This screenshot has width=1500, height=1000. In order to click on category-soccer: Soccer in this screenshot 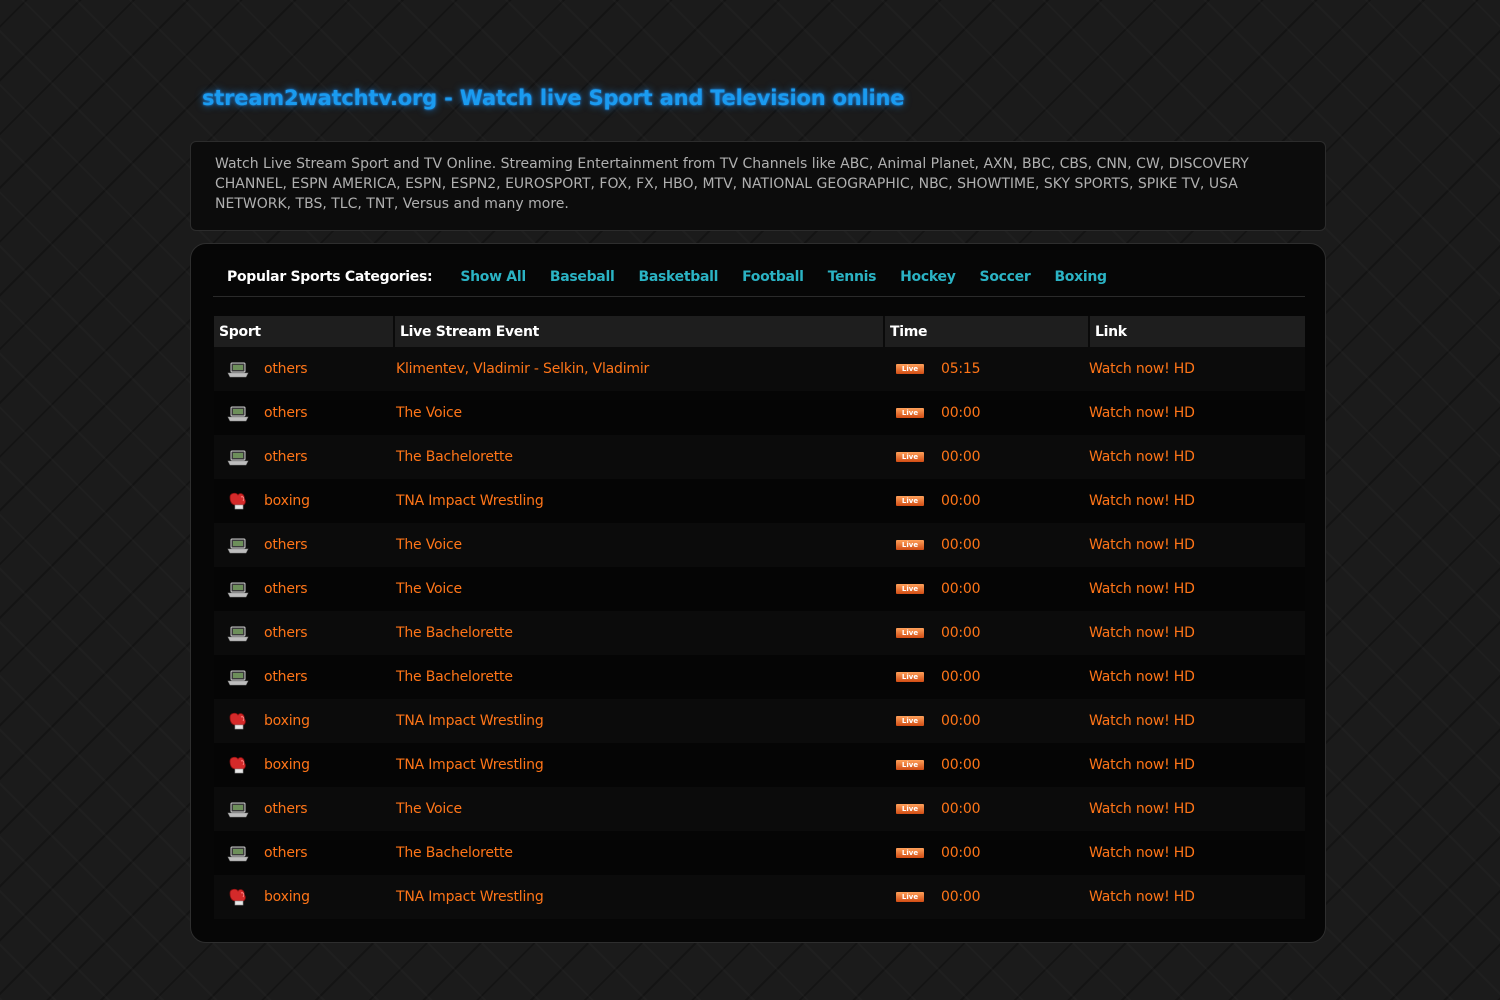, I will do `click(1005, 277)`.